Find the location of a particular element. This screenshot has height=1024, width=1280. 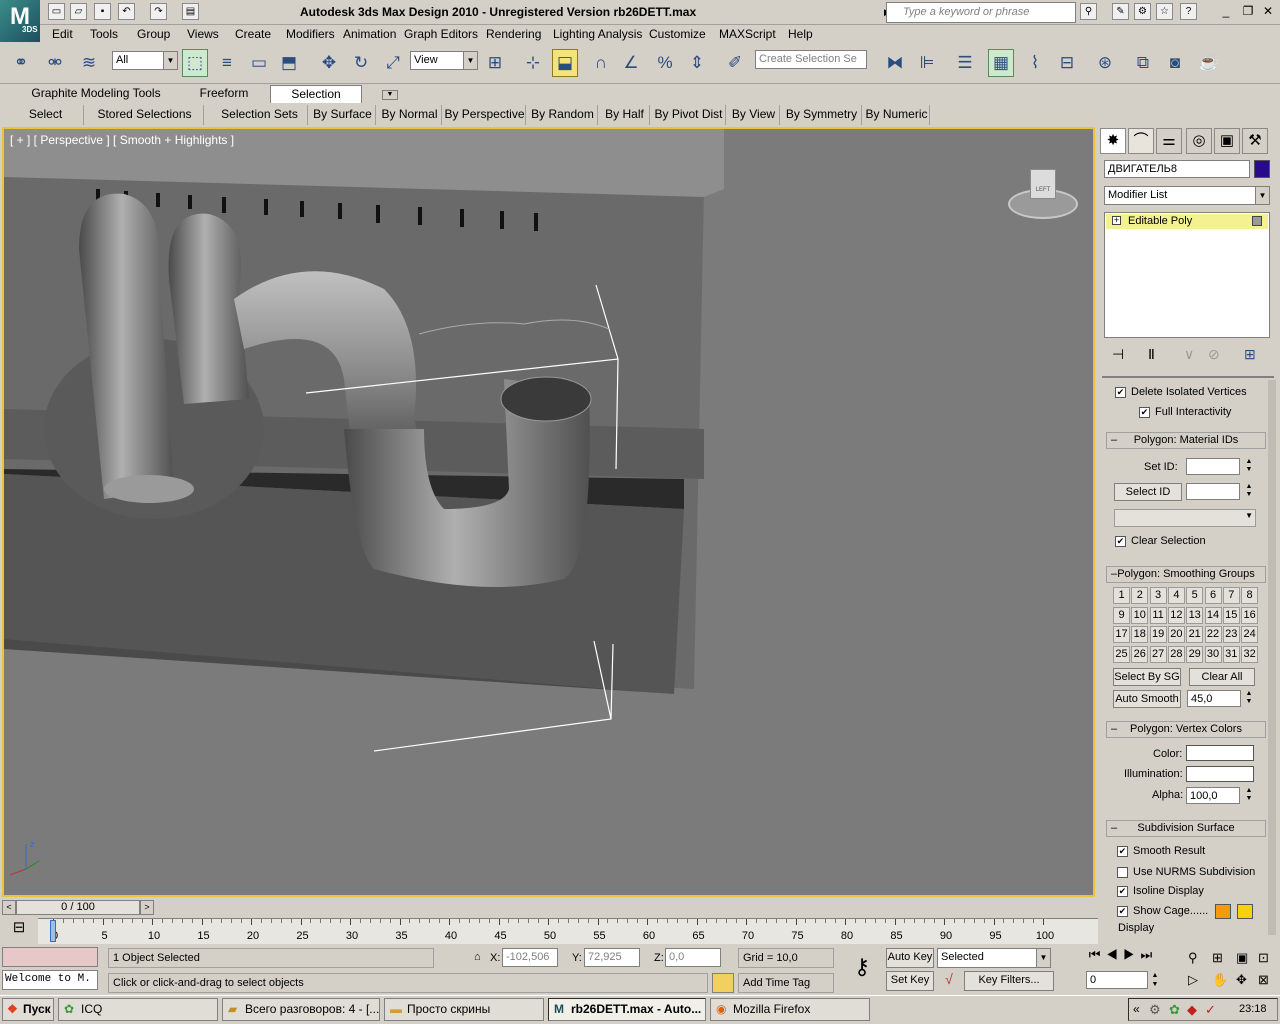

smoothing-group-button: 21 is located at coordinates (1195, 634).